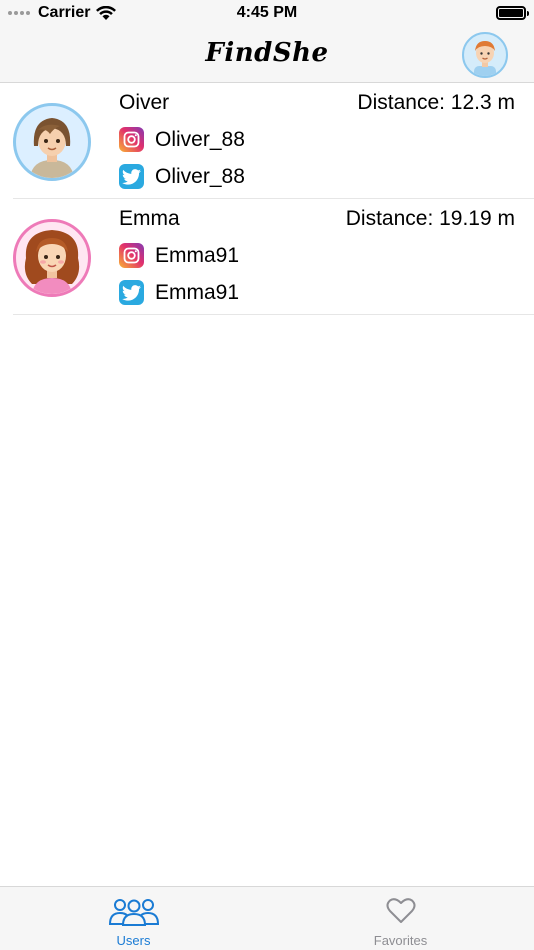 The image size is (534, 950). What do you see at coordinates (267, 257) in the screenshot?
I see `user-row: Emma Distance: 19.19 m Emma91 Emma91` at bounding box center [267, 257].